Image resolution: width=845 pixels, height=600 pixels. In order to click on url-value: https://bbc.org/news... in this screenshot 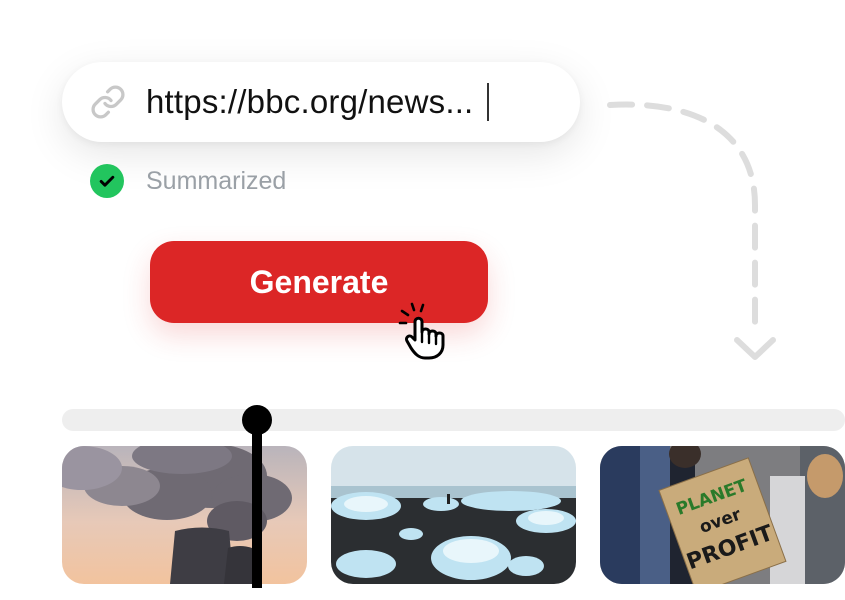, I will do `click(309, 102)`.